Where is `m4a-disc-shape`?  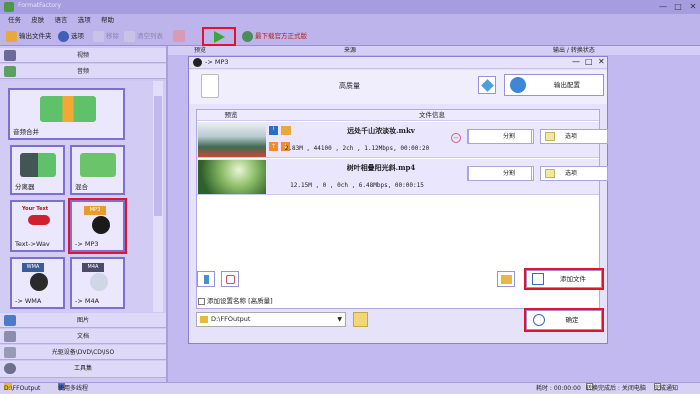 m4a-disc-shape is located at coordinates (99, 282).